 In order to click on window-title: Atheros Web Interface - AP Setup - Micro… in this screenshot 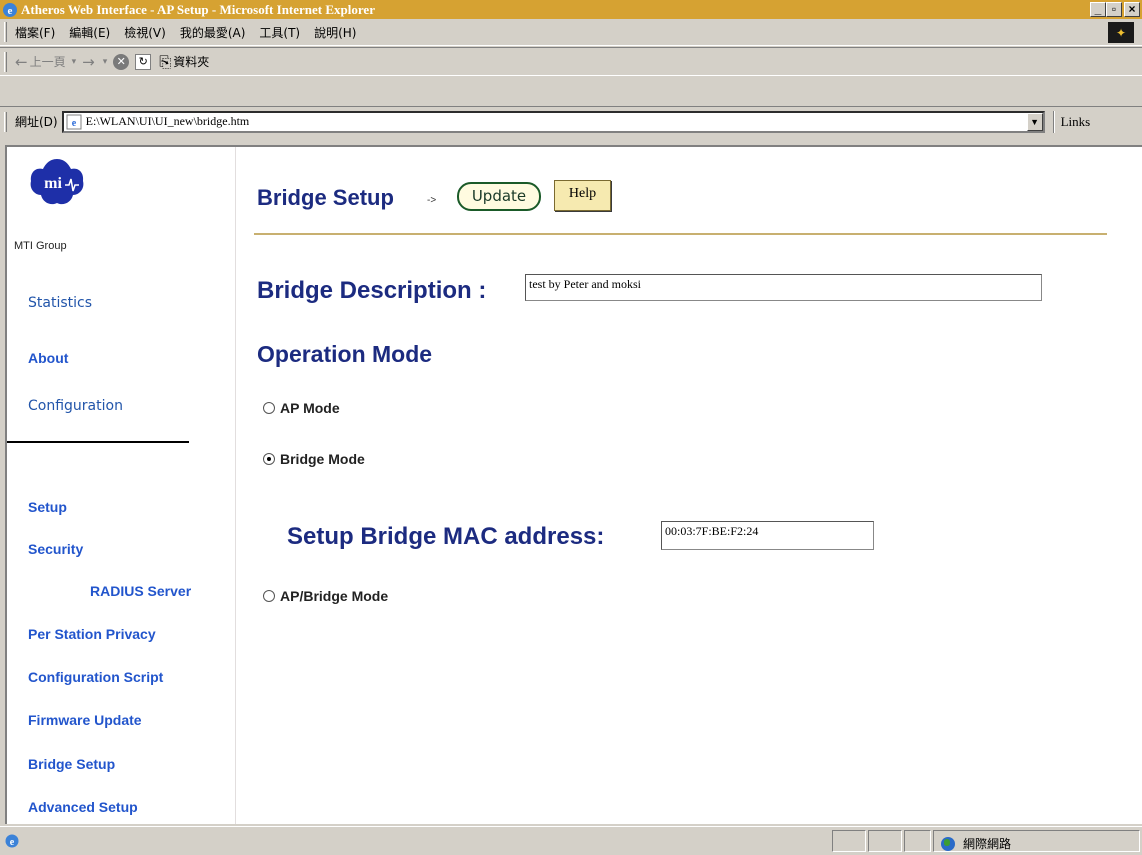, I will do `click(198, 9)`.